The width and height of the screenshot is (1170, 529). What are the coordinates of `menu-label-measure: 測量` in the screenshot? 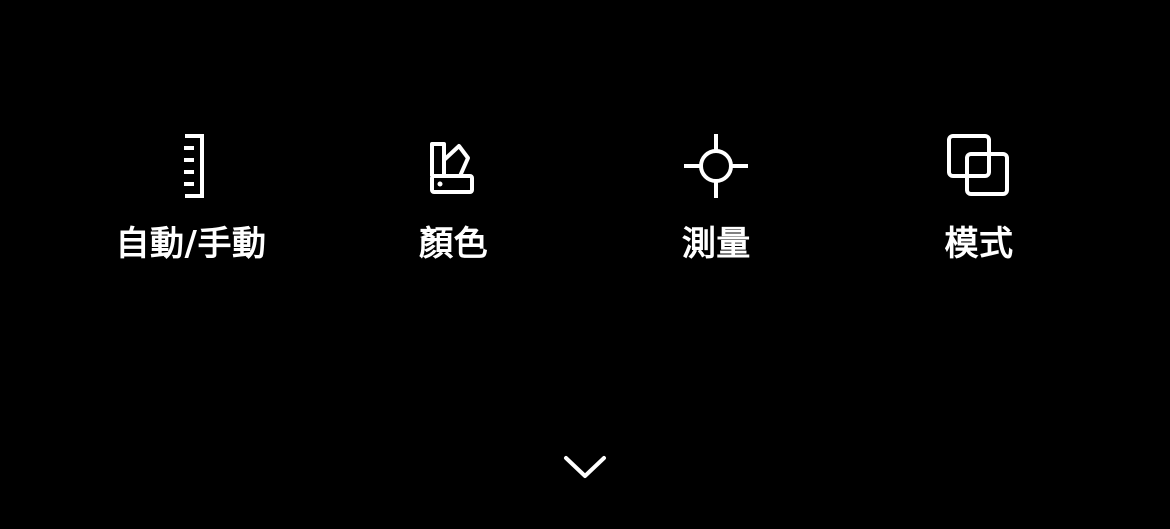 It's located at (716, 244).